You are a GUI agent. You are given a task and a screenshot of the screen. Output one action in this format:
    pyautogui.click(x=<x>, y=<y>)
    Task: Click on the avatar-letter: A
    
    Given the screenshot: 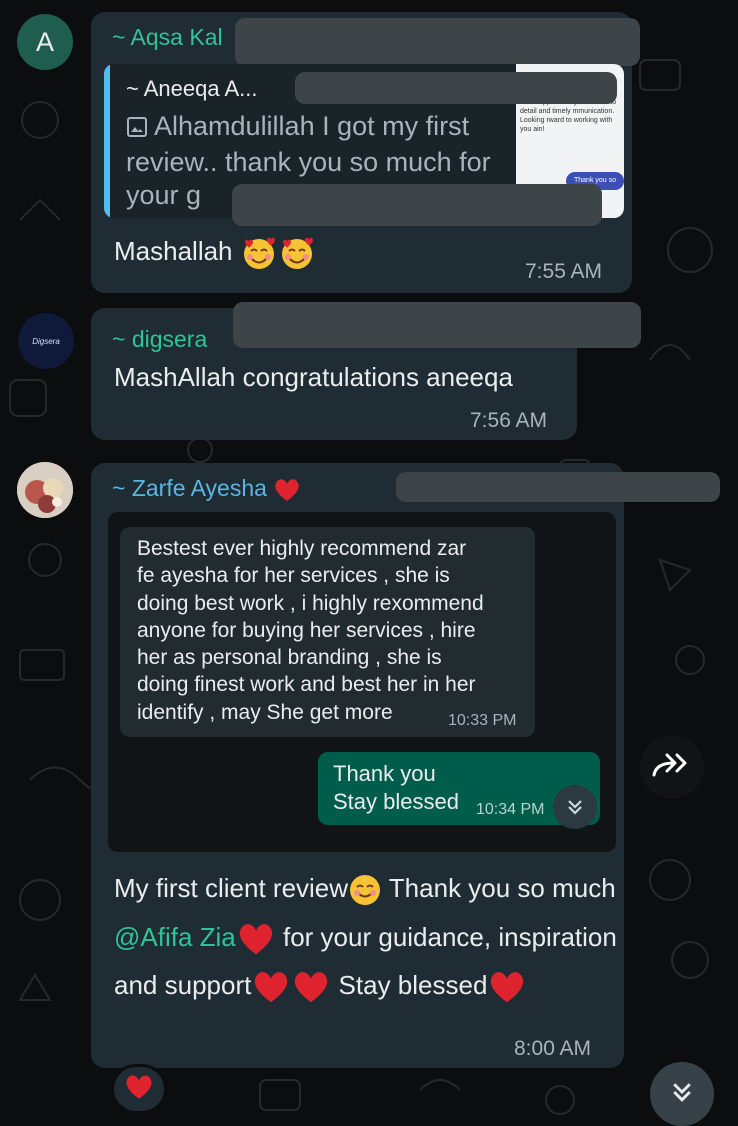 What is the action you would take?
    pyautogui.click(x=44, y=41)
    